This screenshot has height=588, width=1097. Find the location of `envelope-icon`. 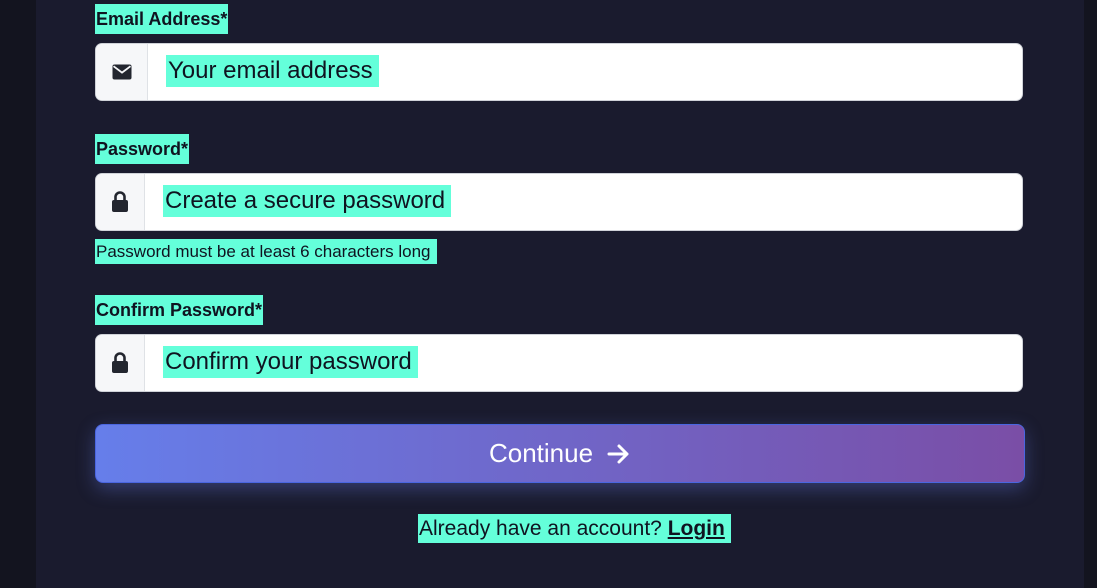

envelope-icon is located at coordinates (122, 72).